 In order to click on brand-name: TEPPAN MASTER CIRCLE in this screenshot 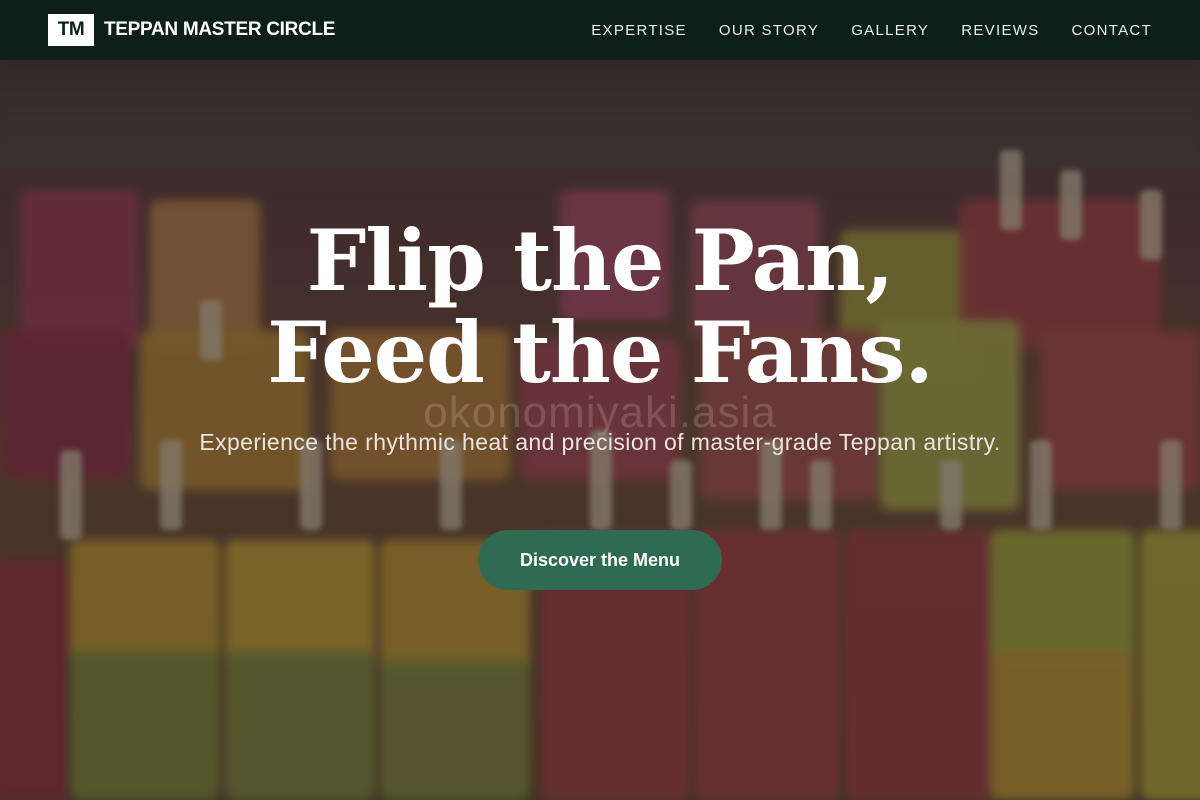, I will do `click(220, 29)`.